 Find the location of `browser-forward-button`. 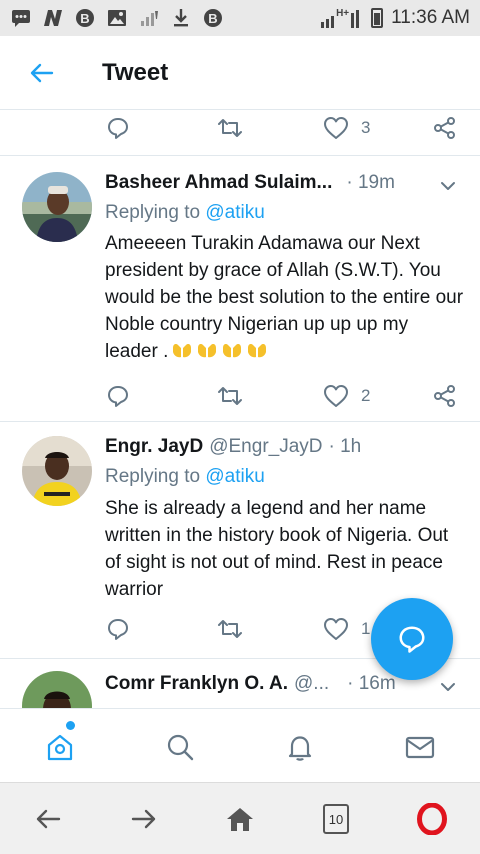

browser-forward-button is located at coordinates (144, 819).